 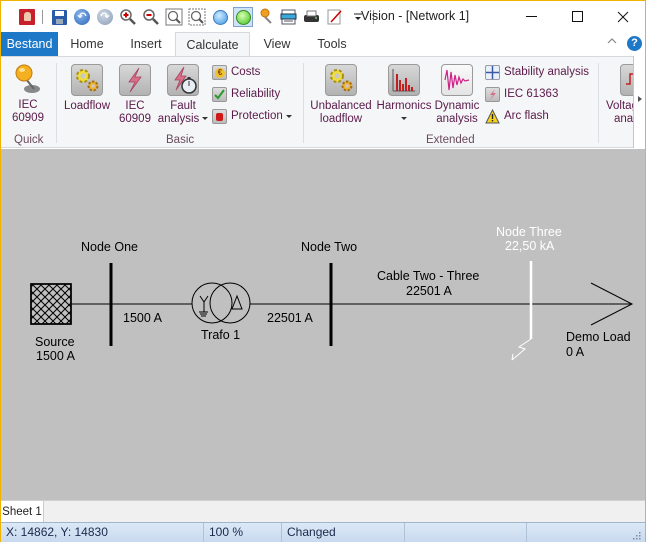 What do you see at coordinates (577, 16) in the screenshot?
I see `maximize-button` at bounding box center [577, 16].